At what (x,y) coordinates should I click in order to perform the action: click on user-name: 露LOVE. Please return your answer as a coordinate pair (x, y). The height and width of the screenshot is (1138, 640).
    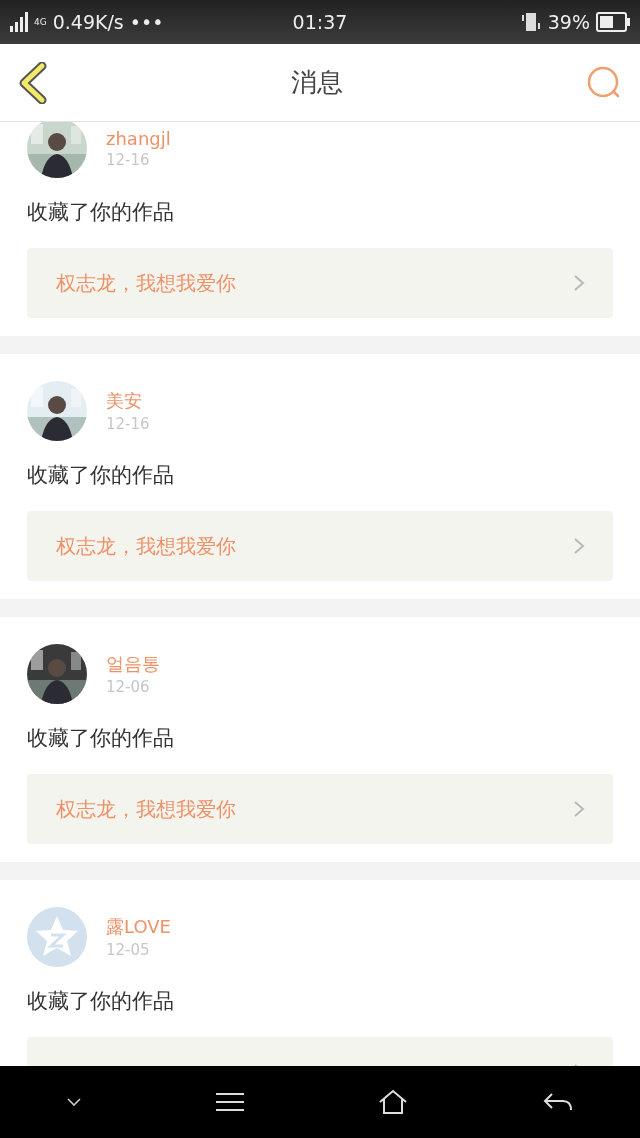
    Looking at the image, I should click on (138, 927).